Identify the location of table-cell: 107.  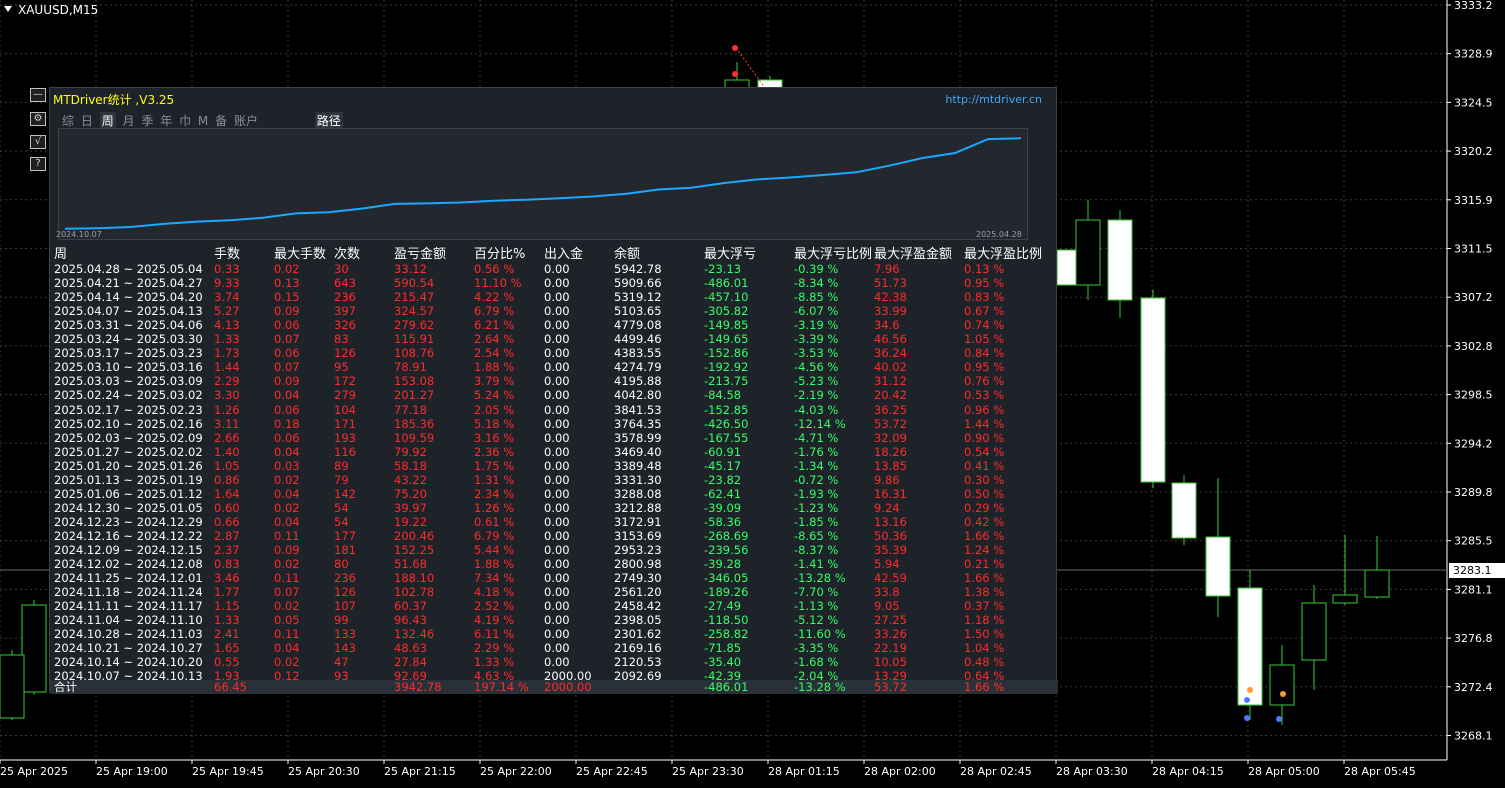
(345, 606).